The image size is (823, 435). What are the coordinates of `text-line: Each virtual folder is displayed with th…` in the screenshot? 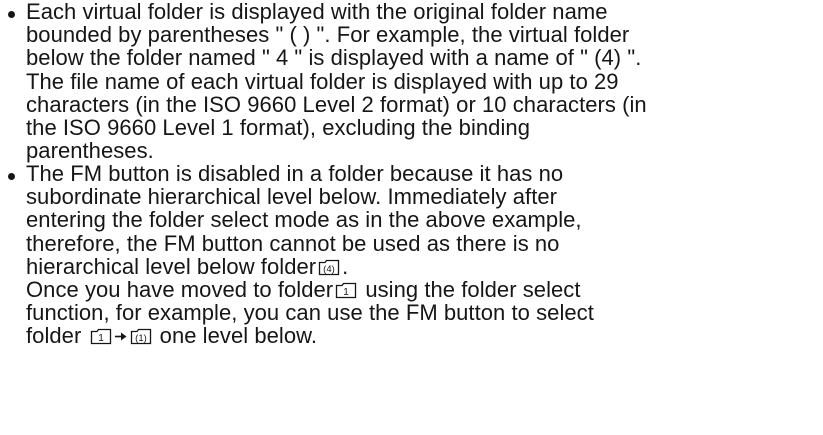 It's located at (317, 12).